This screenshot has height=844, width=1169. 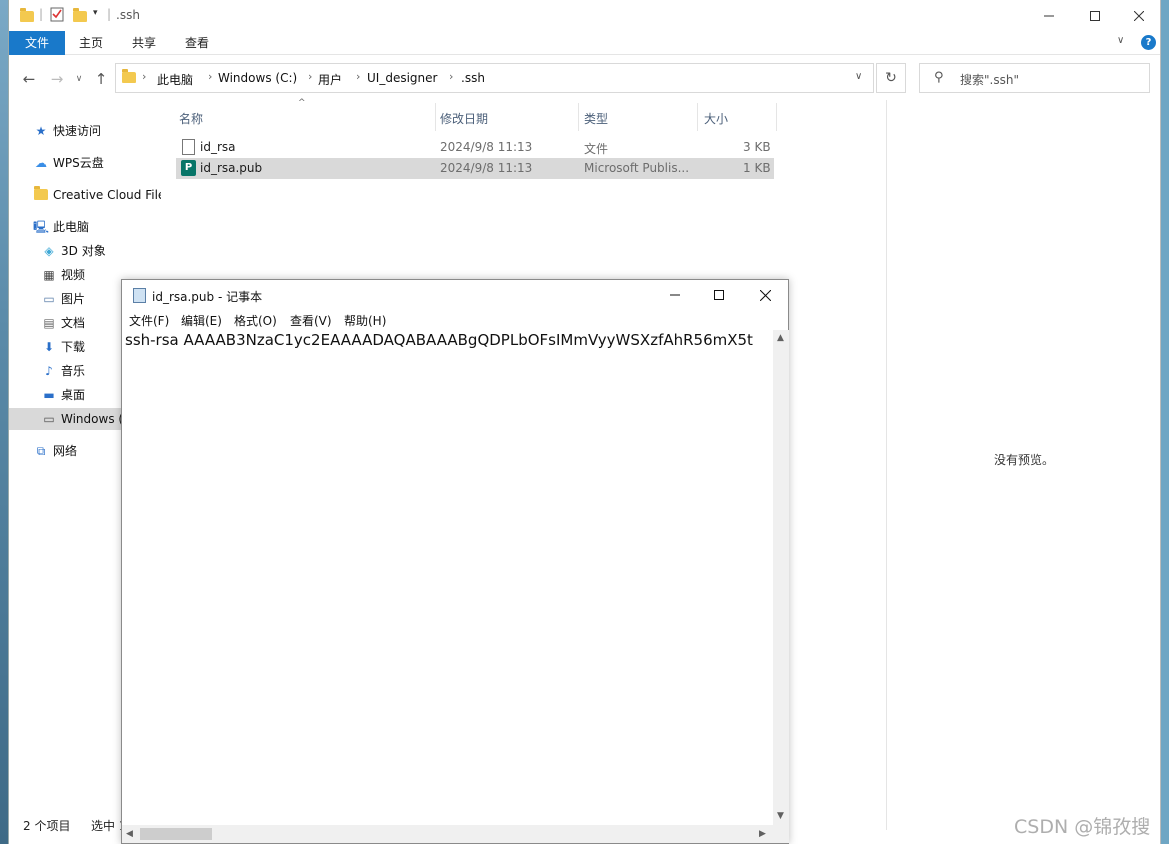 What do you see at coordinates (188, 168) in the screenshot?
I see `publisher-file-icon: P` at bounding box center [188, 168].